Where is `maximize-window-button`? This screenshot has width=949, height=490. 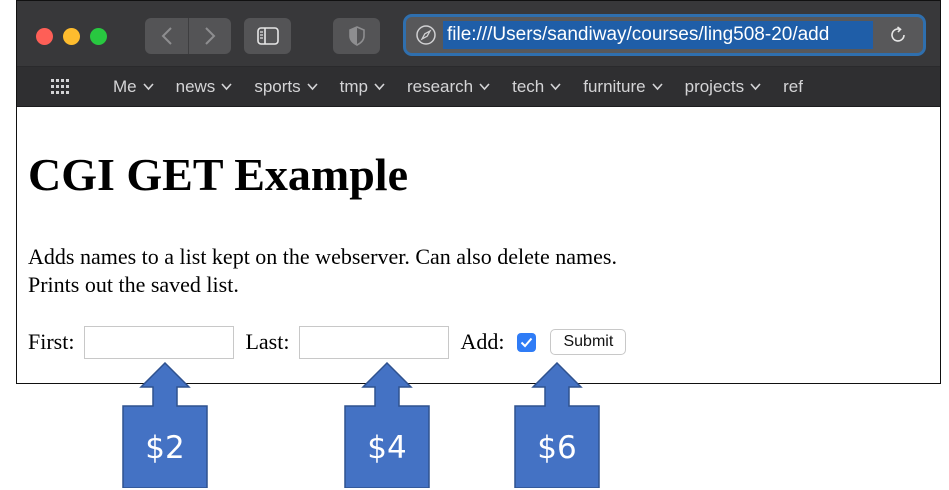
maximize-window-button is located at coordinates (98, 36).